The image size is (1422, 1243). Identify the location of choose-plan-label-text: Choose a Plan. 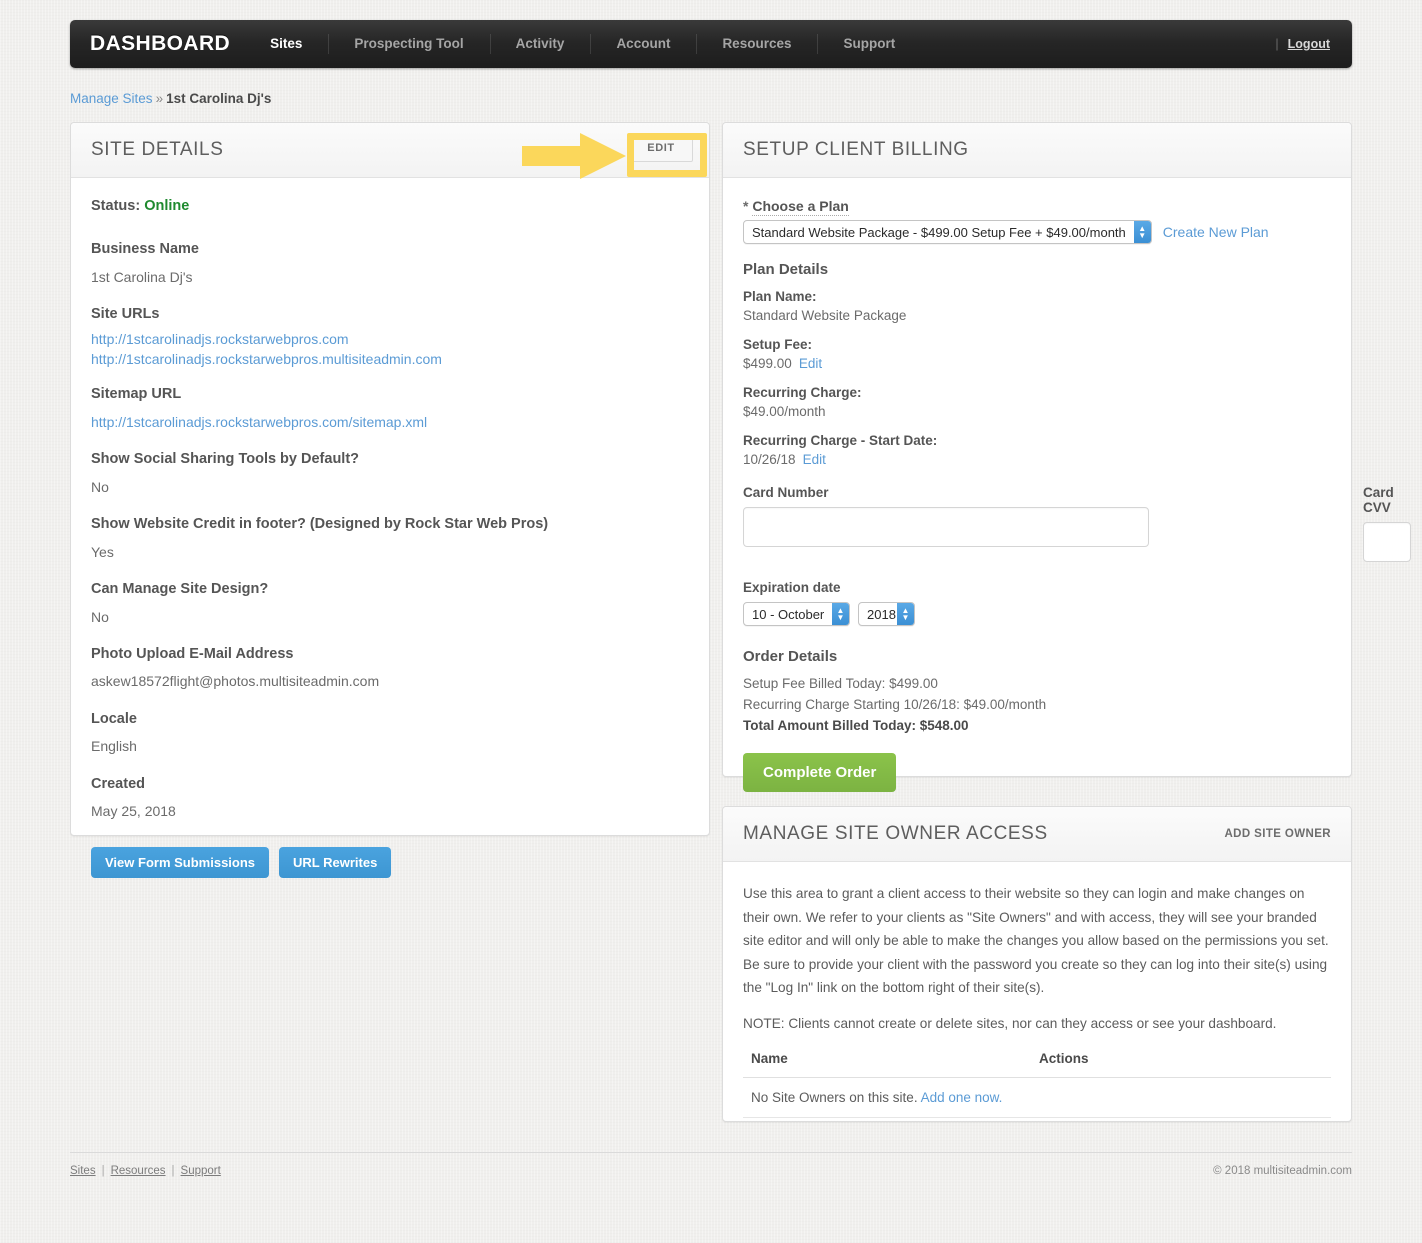
(800, 207).